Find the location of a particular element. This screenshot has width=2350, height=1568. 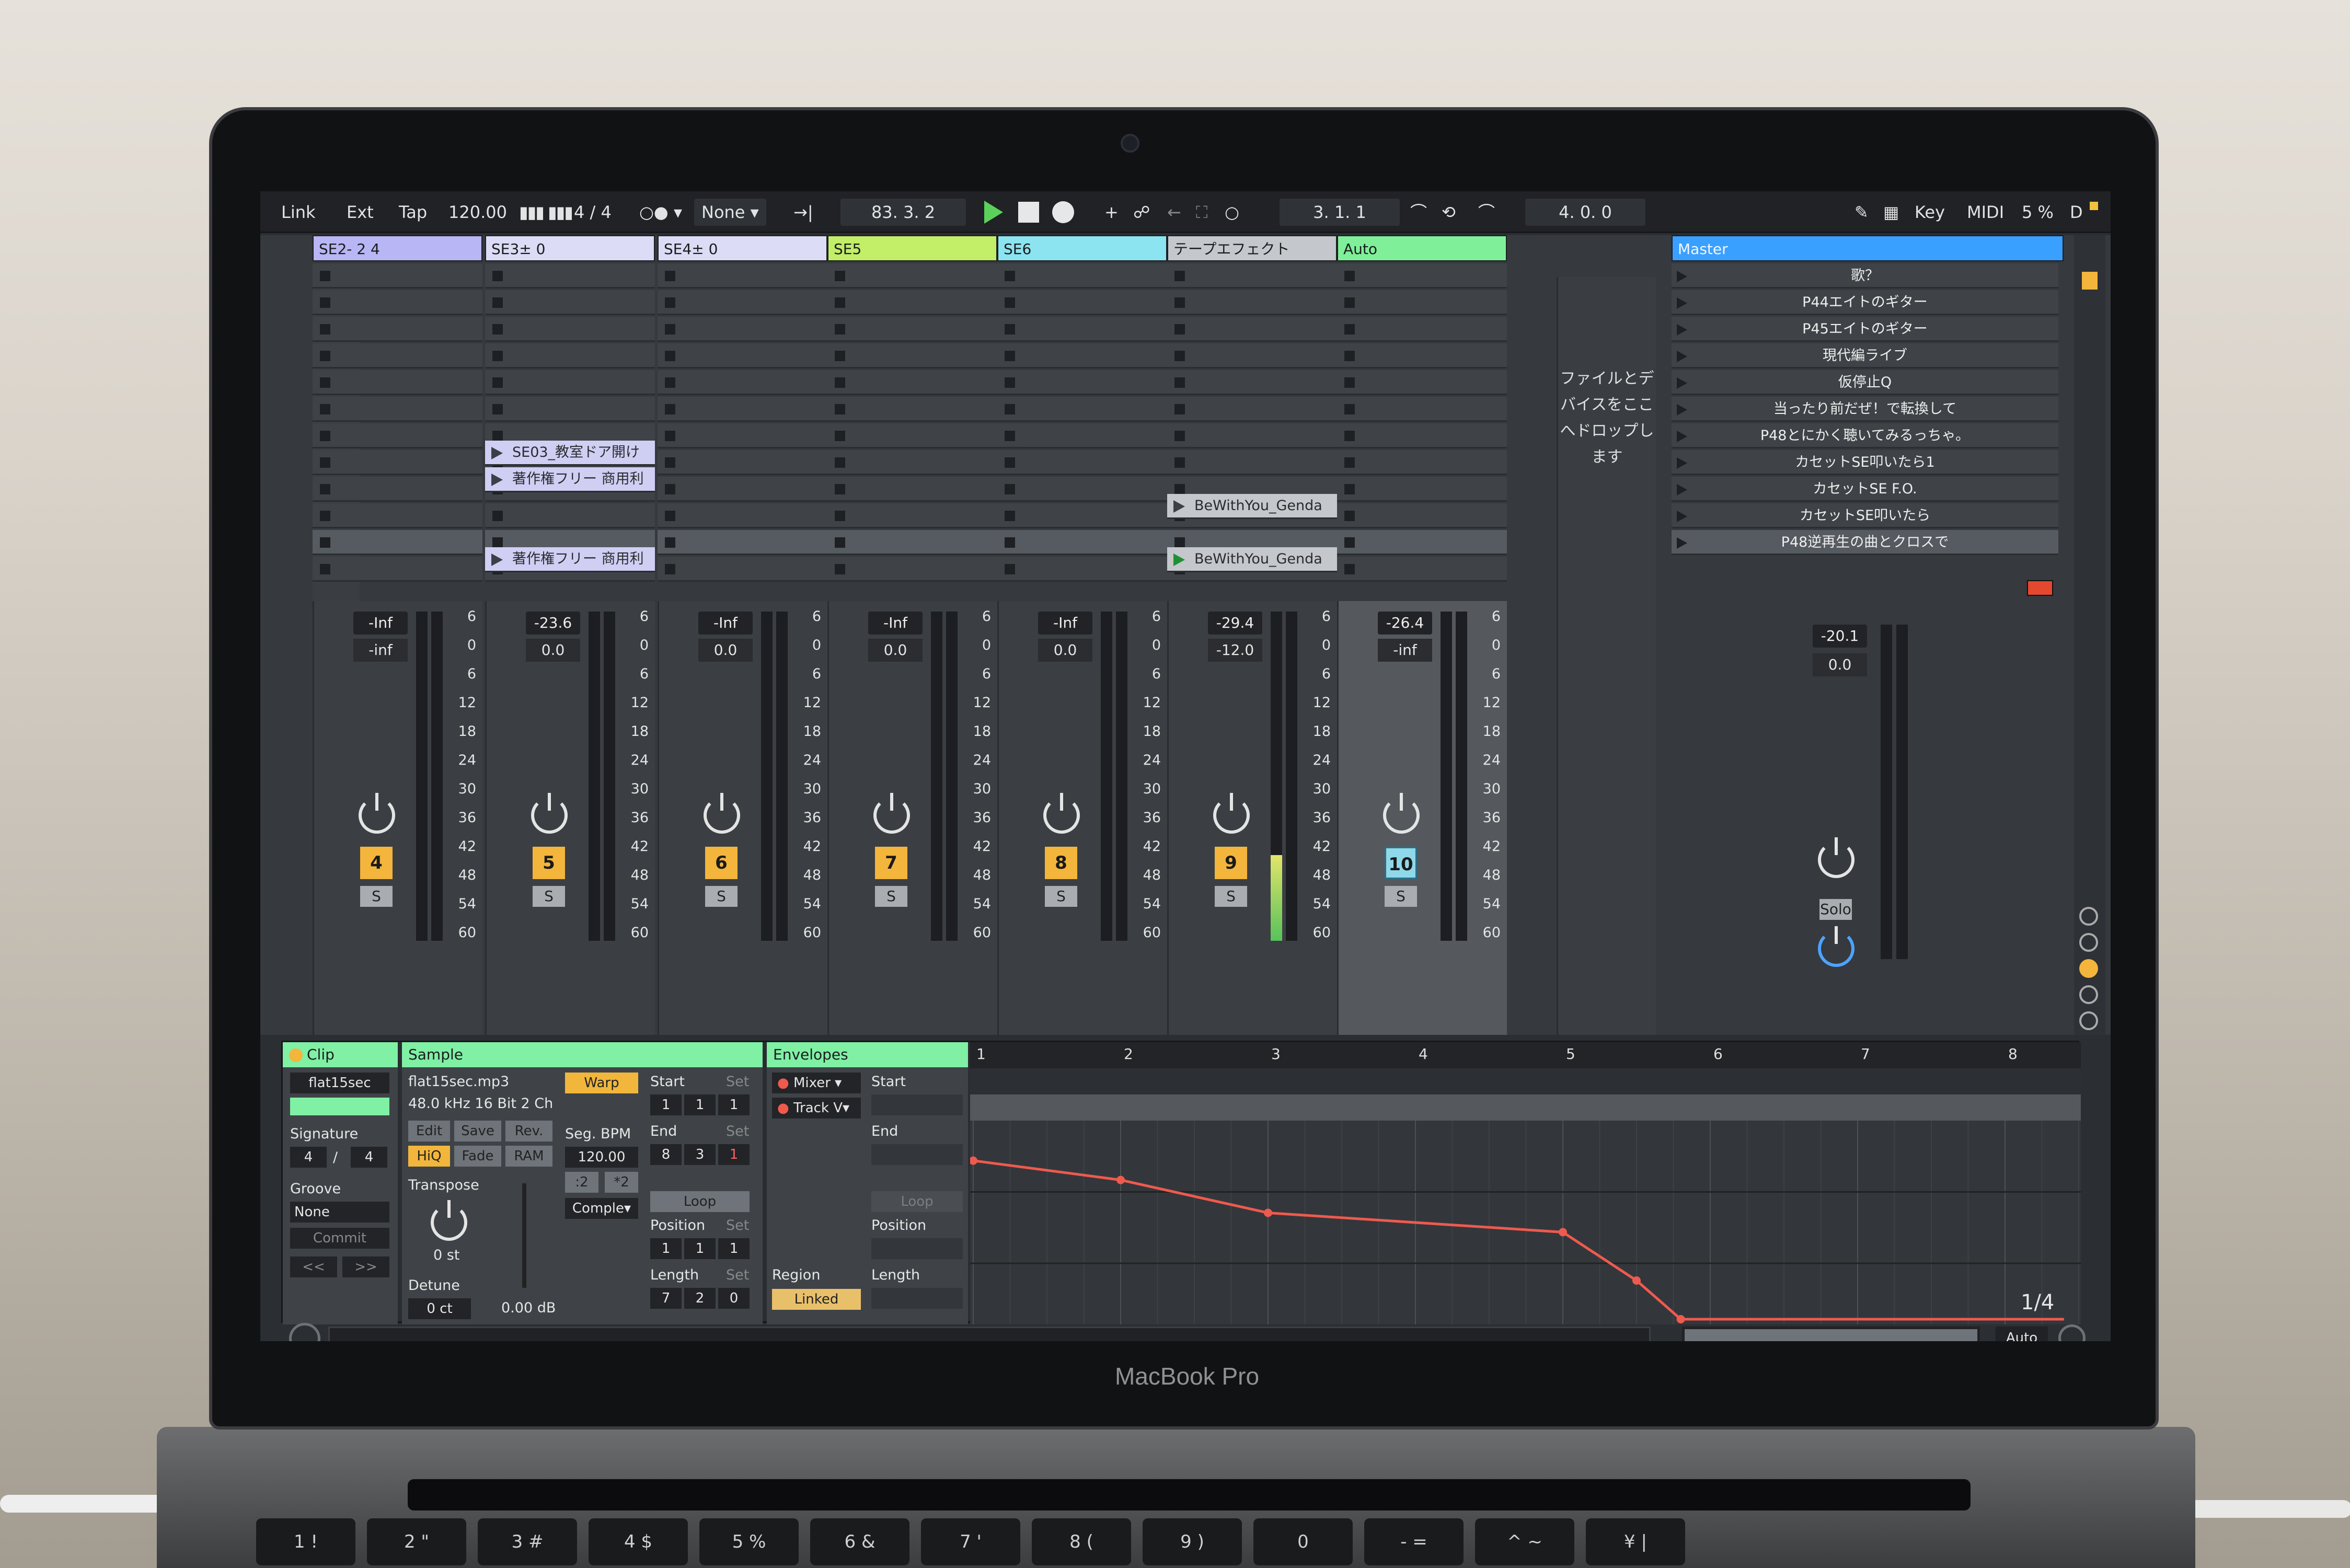

track-pan-readout: 0.0 is located at coordinates (553, 650).